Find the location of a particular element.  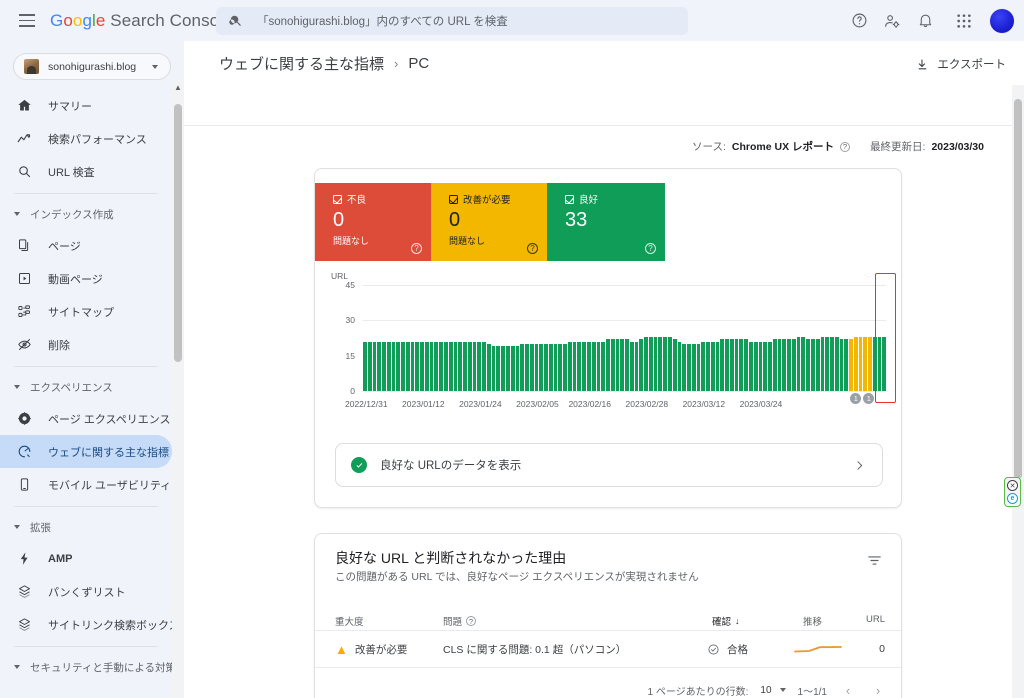

sidebar-item-6: サイトマップ is located at coordinates (86, 311).